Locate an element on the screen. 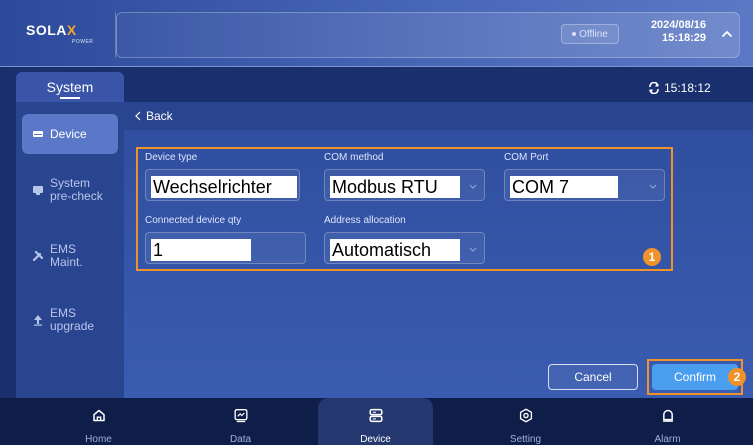 This screenshot has width=753, height=445. com-port-select: COM 7 is located at coordinates (584, 185).